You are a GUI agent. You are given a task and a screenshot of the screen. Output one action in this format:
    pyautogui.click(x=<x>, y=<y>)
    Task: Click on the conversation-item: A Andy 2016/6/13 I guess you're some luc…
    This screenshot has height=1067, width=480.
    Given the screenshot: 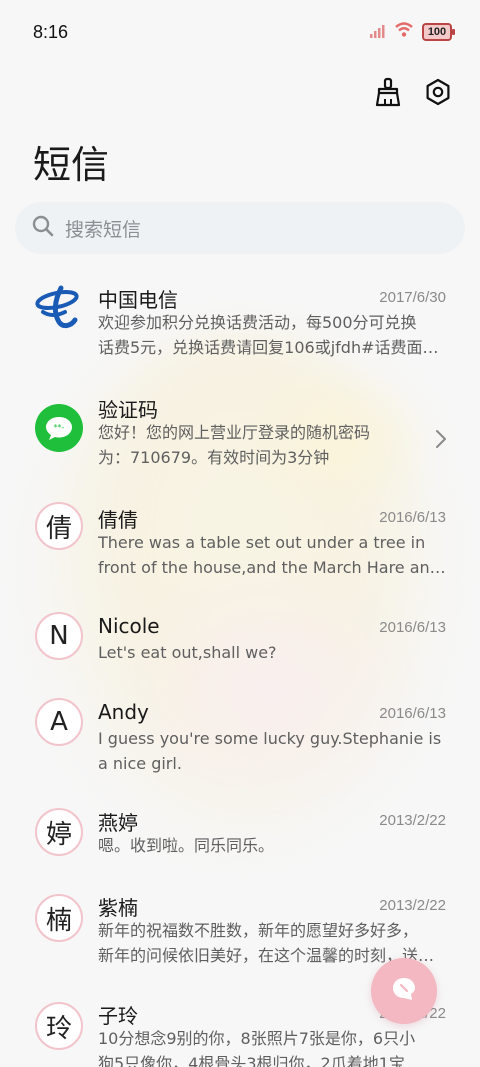 What is the action you would take?
    pyautogui.click(x=240, y=743)
    